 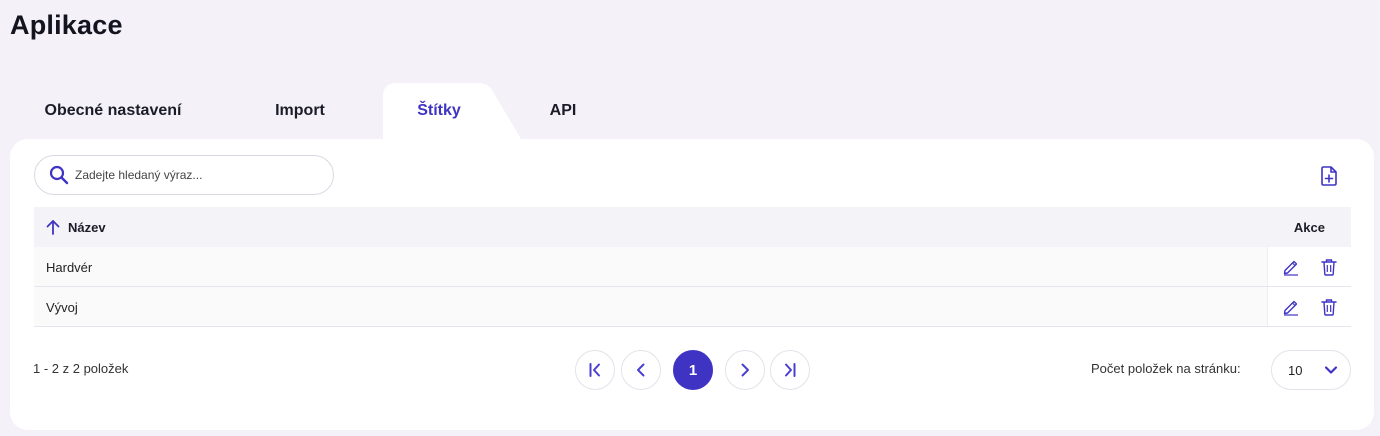 I want to click on tab-labels: Štítky, so click(x=439, y=111).